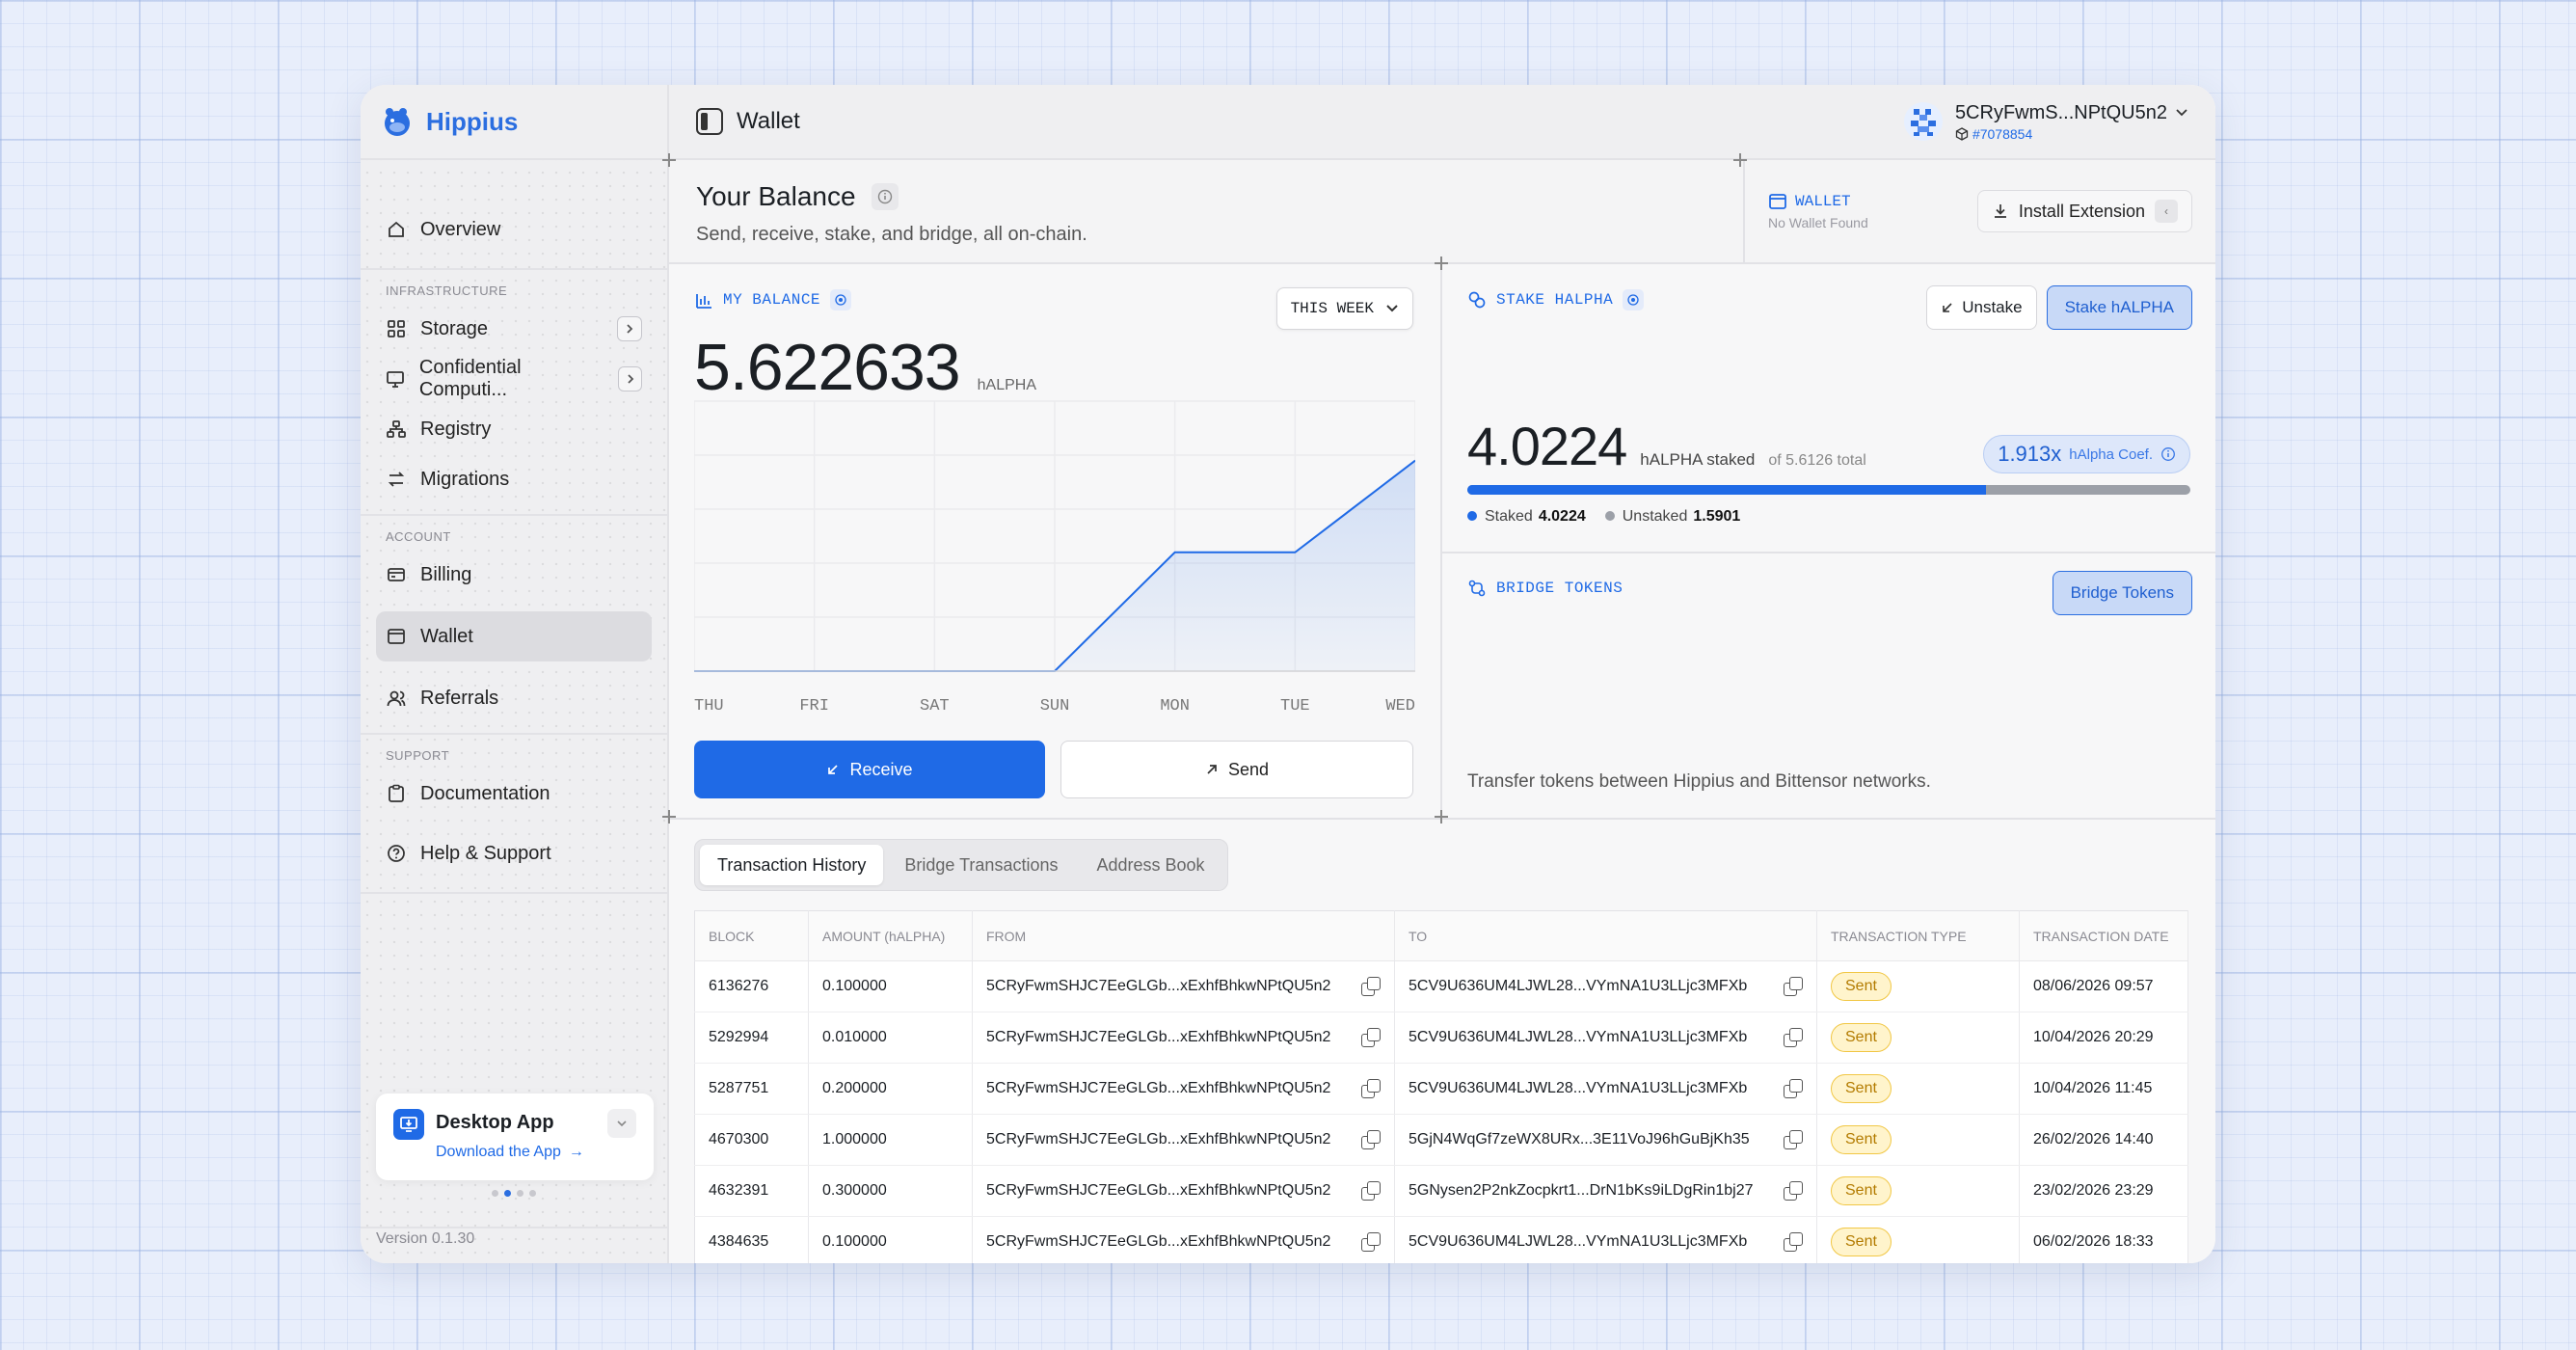 Image resolution: width=2576 pixels, height=1350 pixels. Describe the element at coordinates (514, 853) in the screenshot. I see `sidebar-item-help-support: Help & Support` at that location.